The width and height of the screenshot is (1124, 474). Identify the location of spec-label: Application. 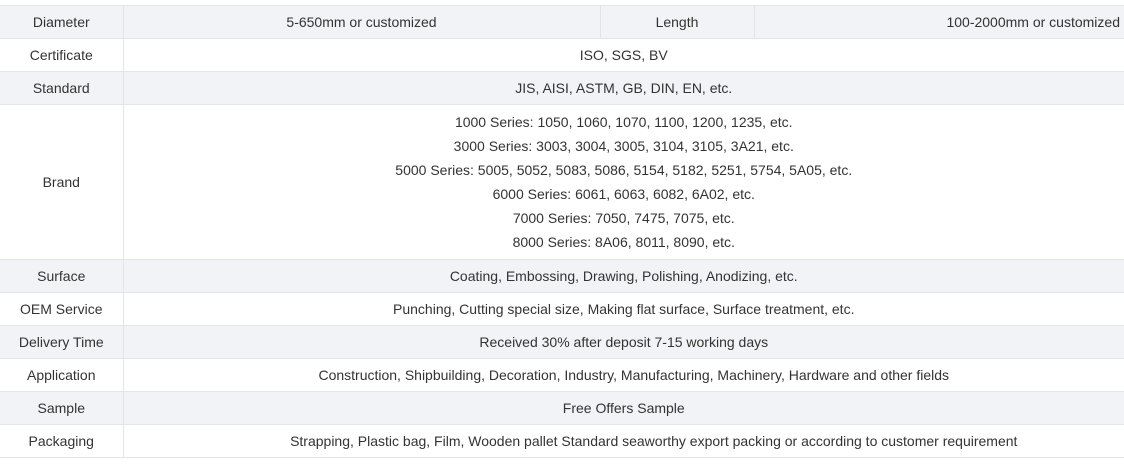
(61, 375).